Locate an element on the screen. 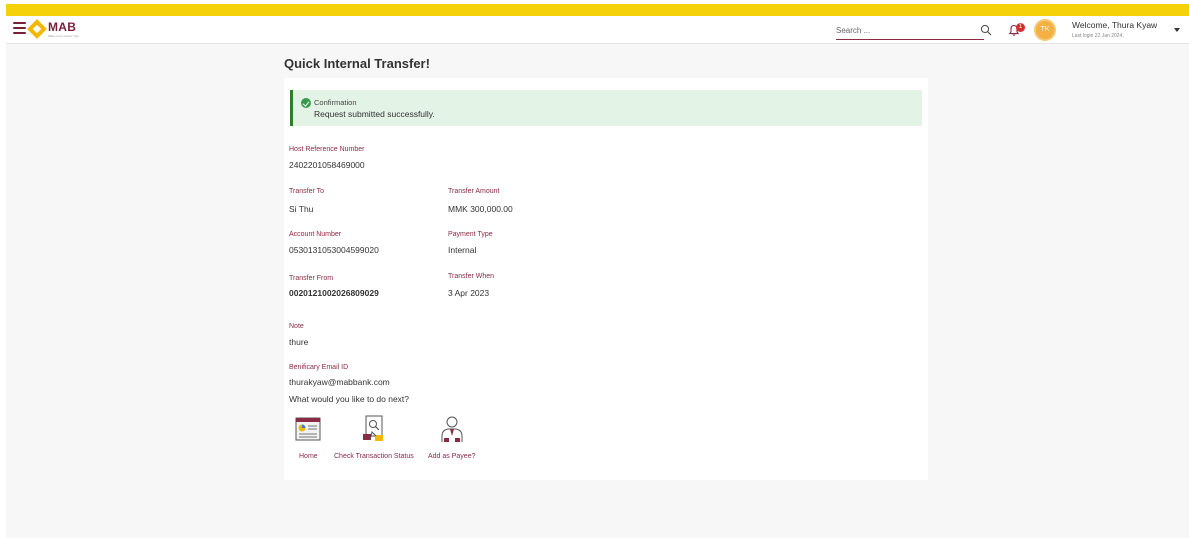 The width and height of the screenshot is (1189, 538). account-number-value: 0530131053004599020 is located at coordinates (334, 250).